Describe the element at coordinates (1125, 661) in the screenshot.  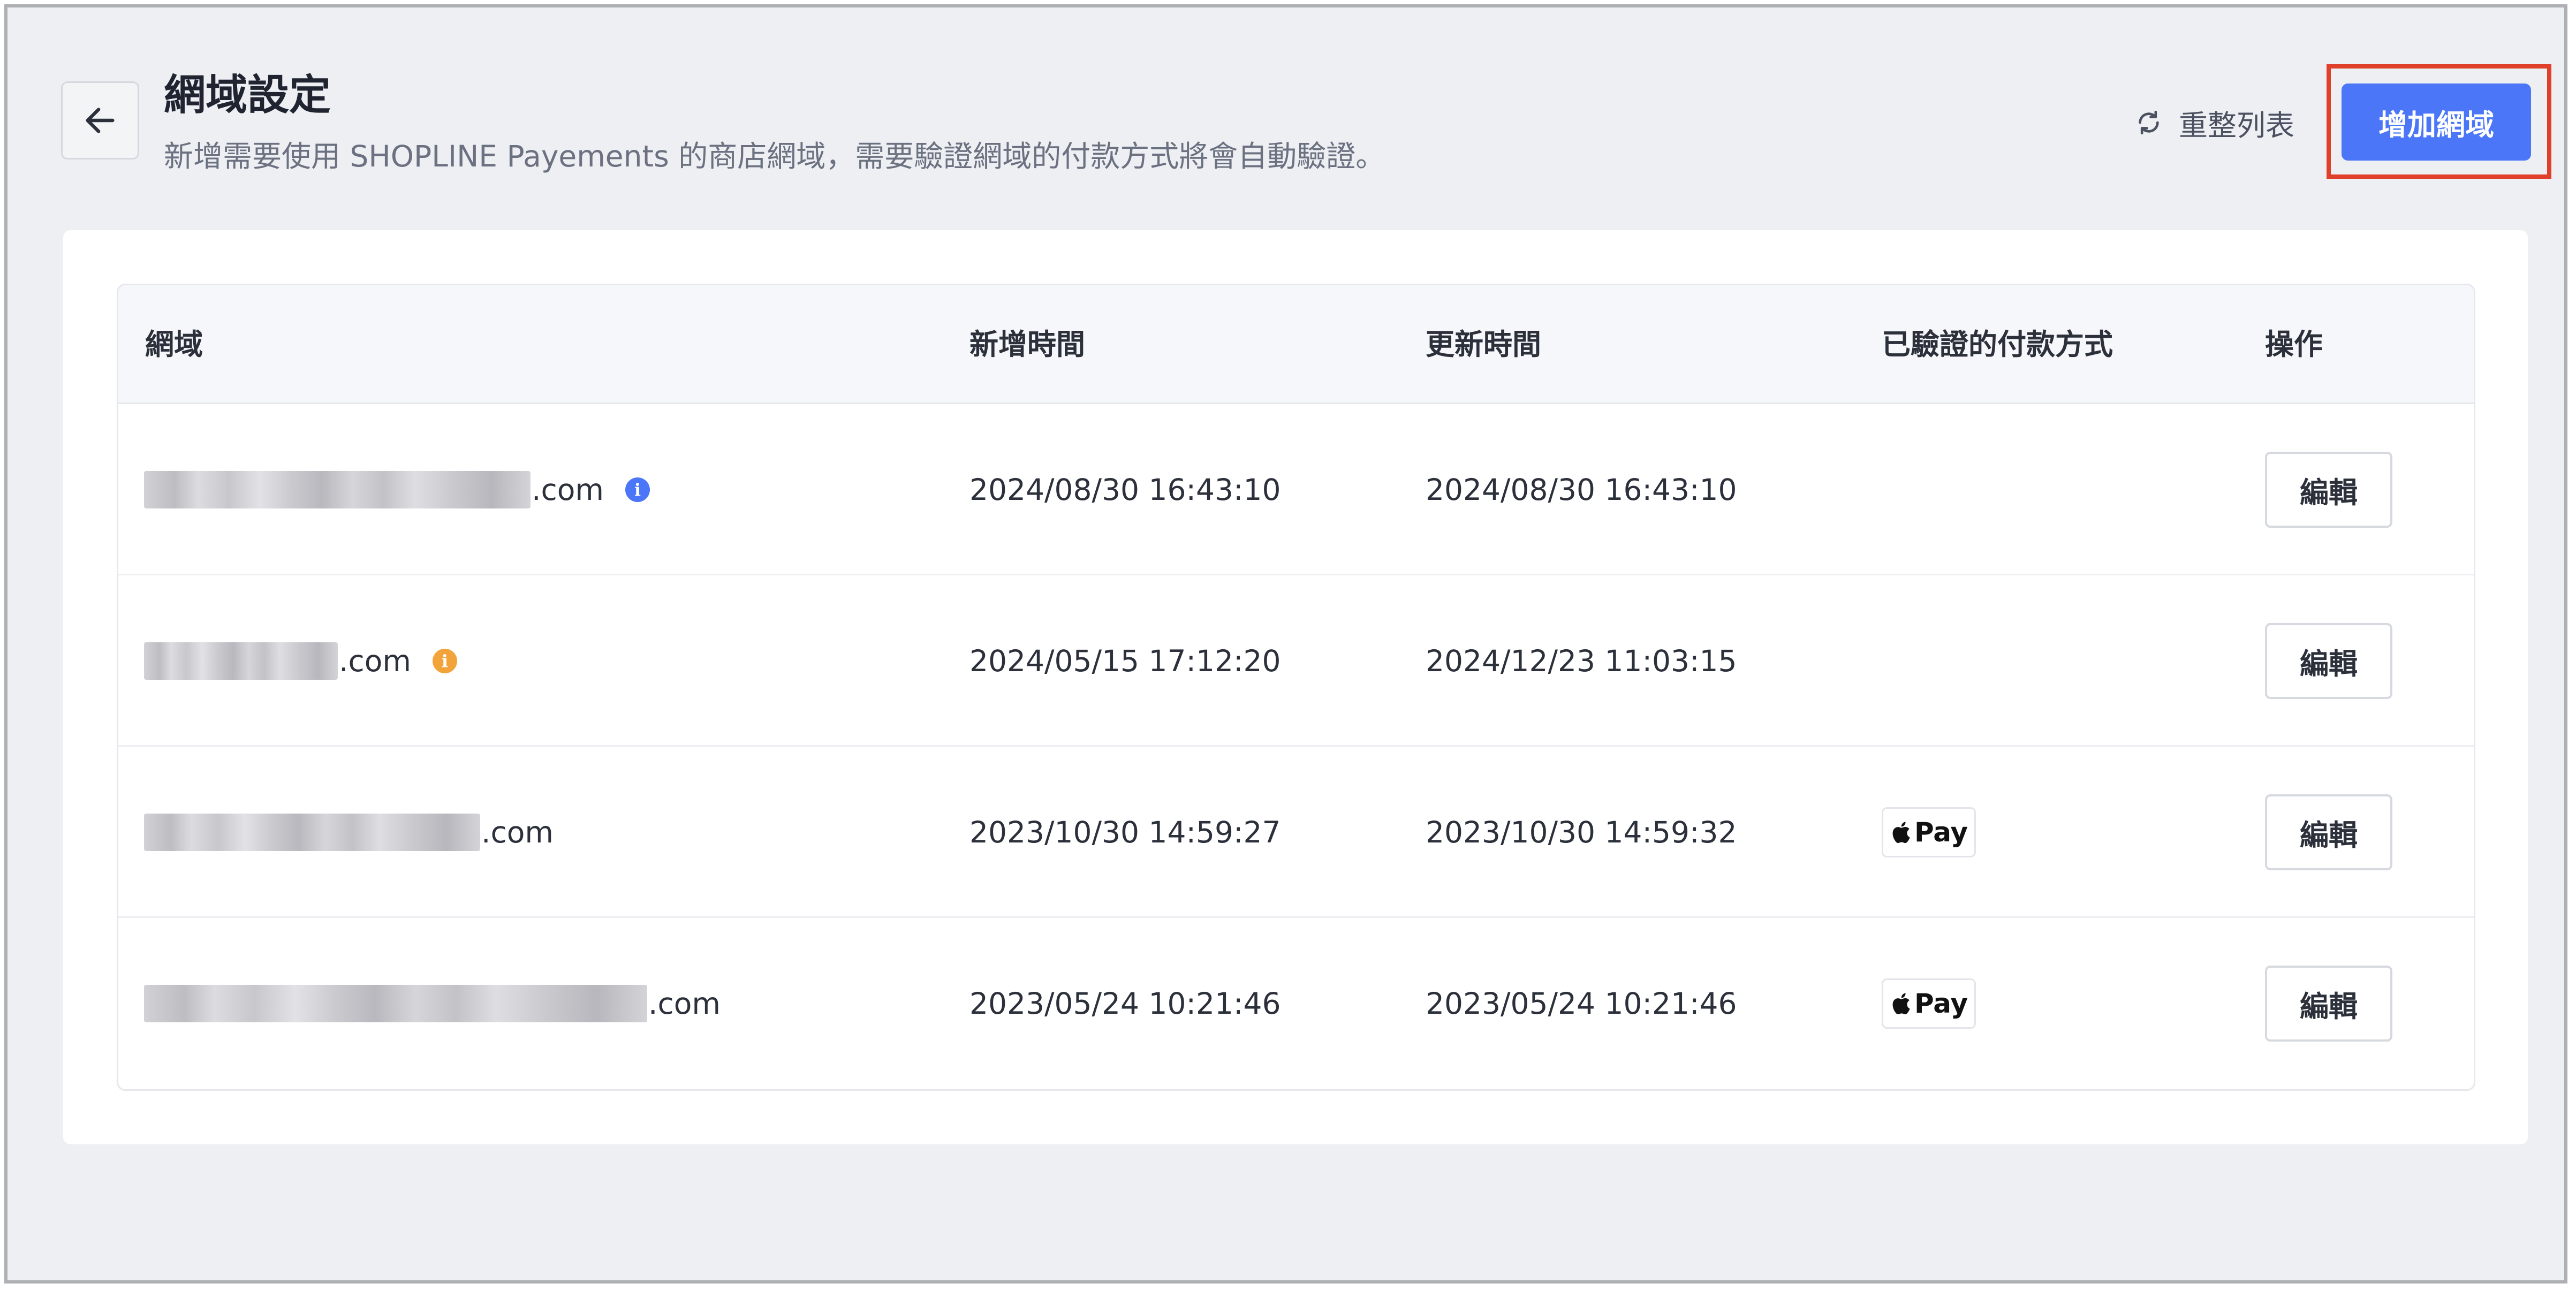
I see `created-time: 2024/05/15 17:12:20` at that location.